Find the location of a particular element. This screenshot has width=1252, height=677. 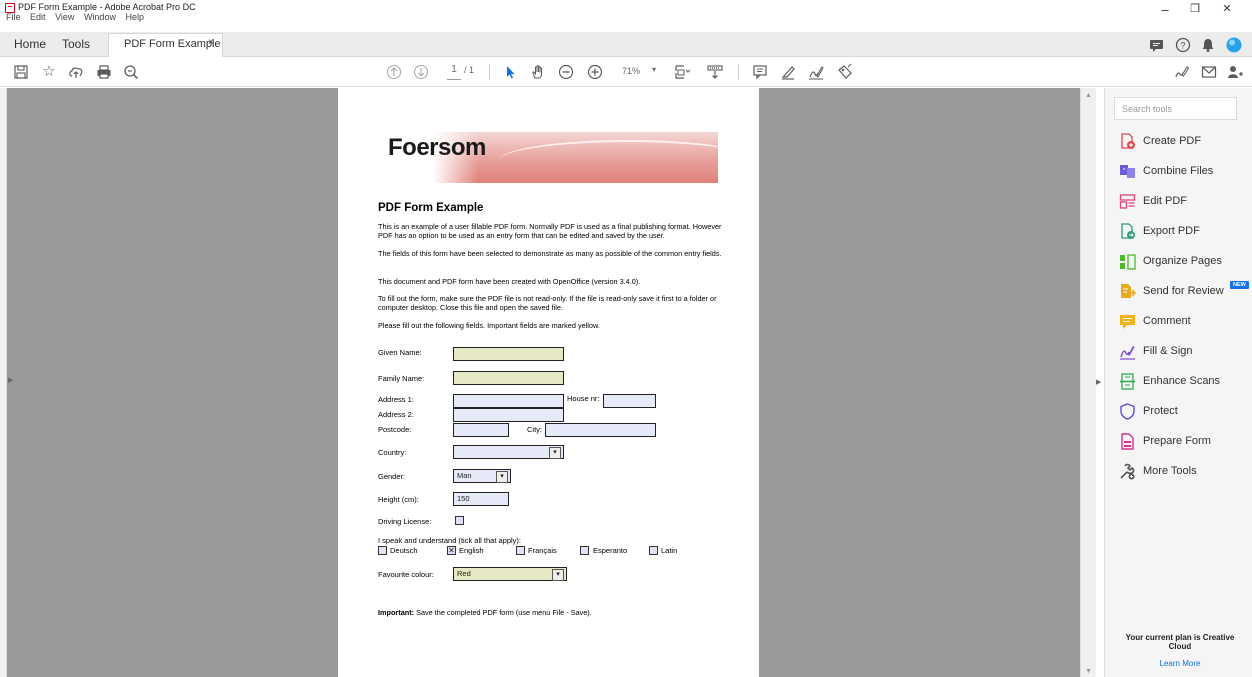

scroll-down-icon: ▼ is located at coordinates (1088, 671).